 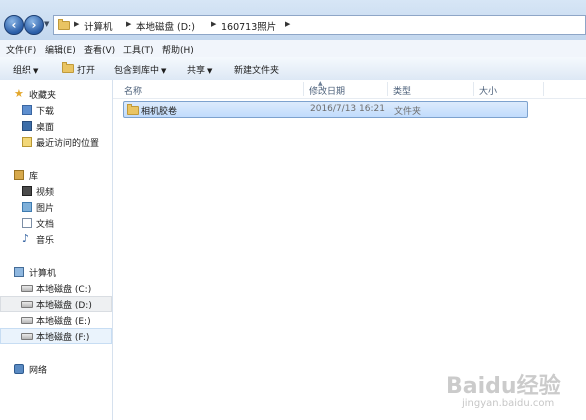 I want to click on menu-file: 文件(F), so click(x=21, y=49).